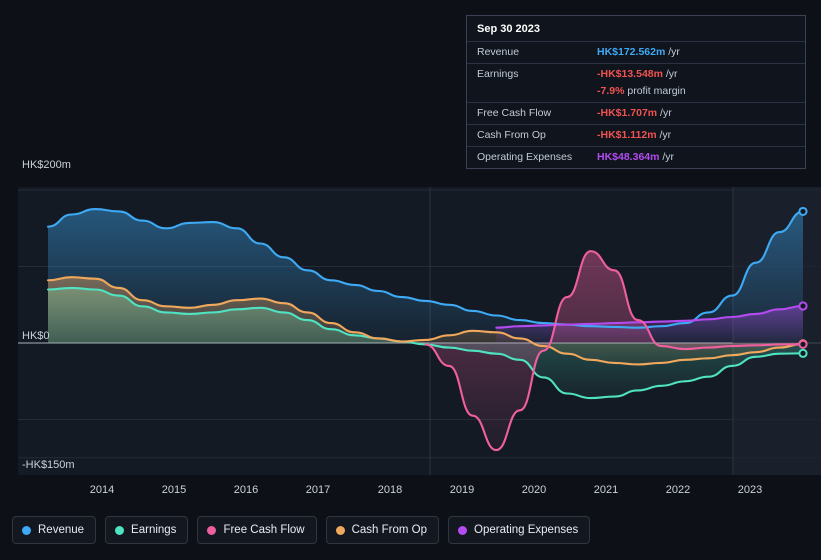  I want to click on legend-item-free-cash-flow: Free Cash Flow, so click(257, 530).